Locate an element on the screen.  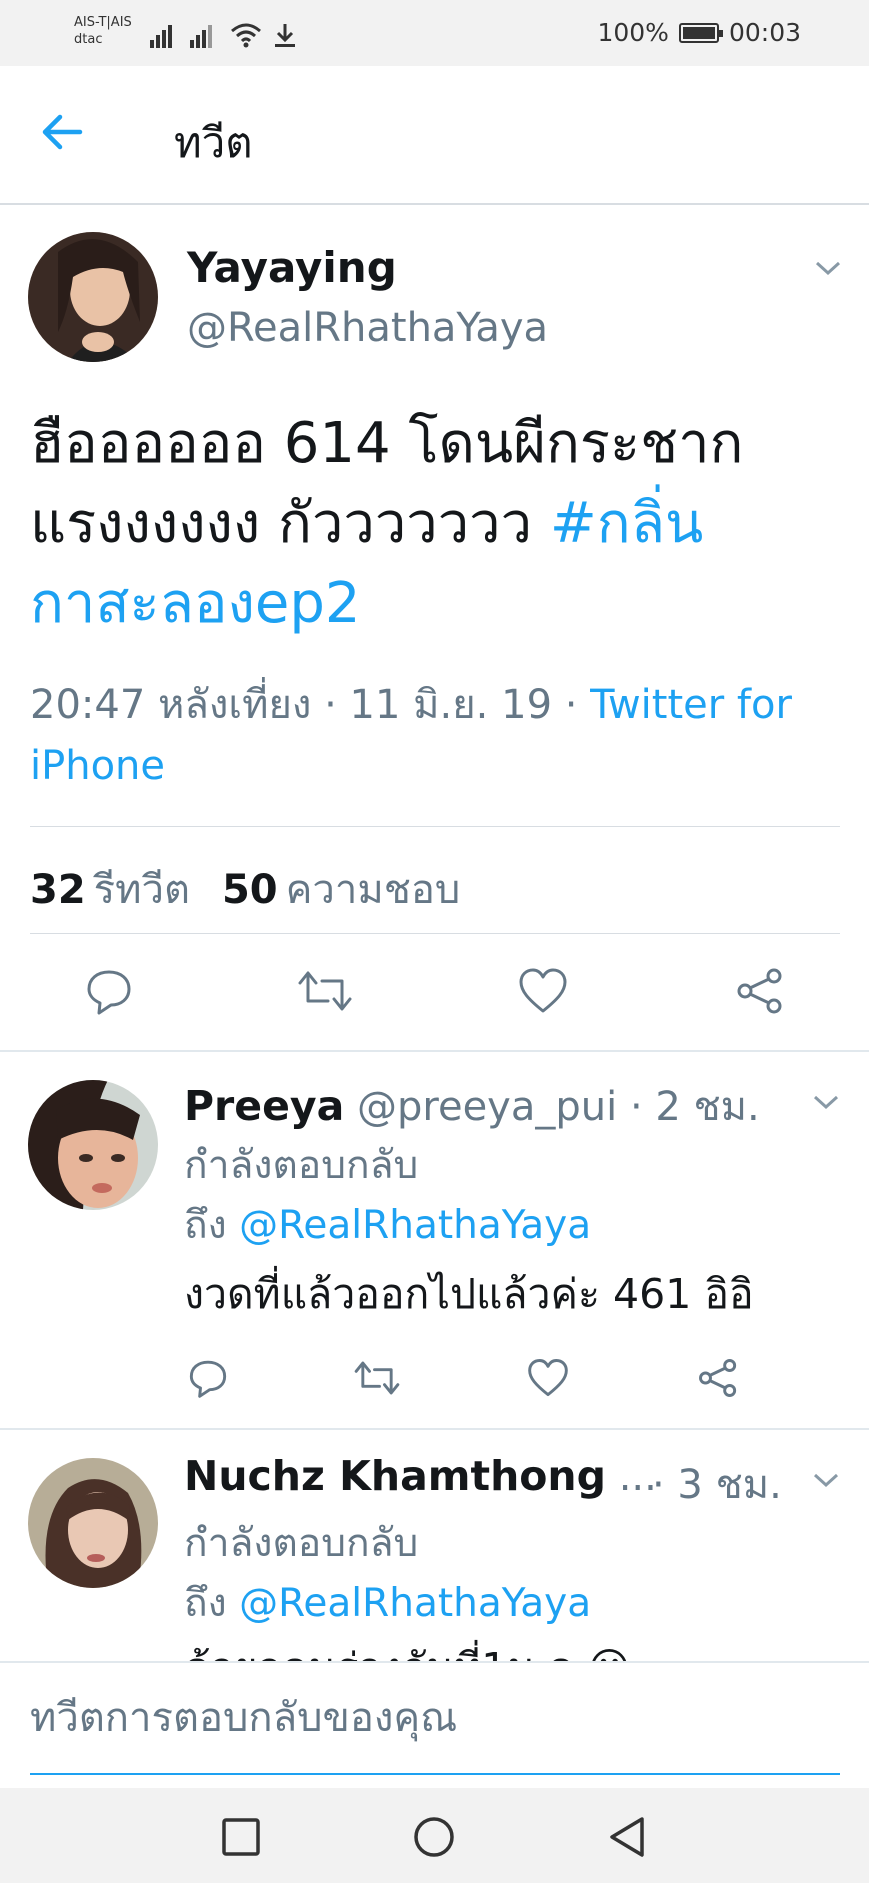
status-bar: AIS-T|AIS dtac 100% 00:03 is located at coordinates (434, 33).